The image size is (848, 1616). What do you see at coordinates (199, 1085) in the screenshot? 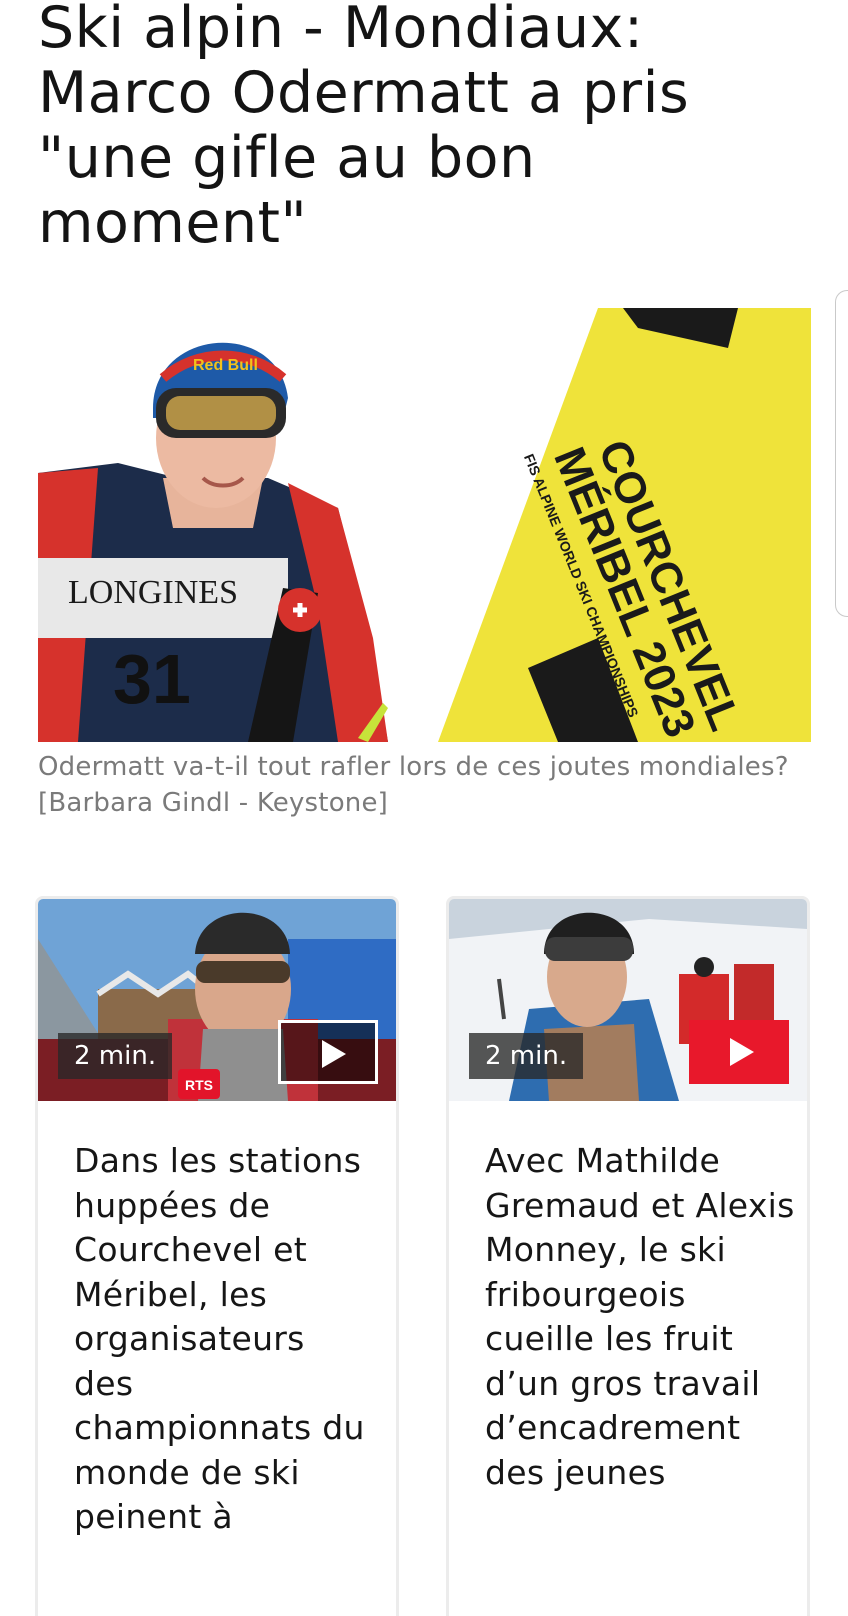
I see `rts-badge: RTS` at bounding box center [199, 1085].